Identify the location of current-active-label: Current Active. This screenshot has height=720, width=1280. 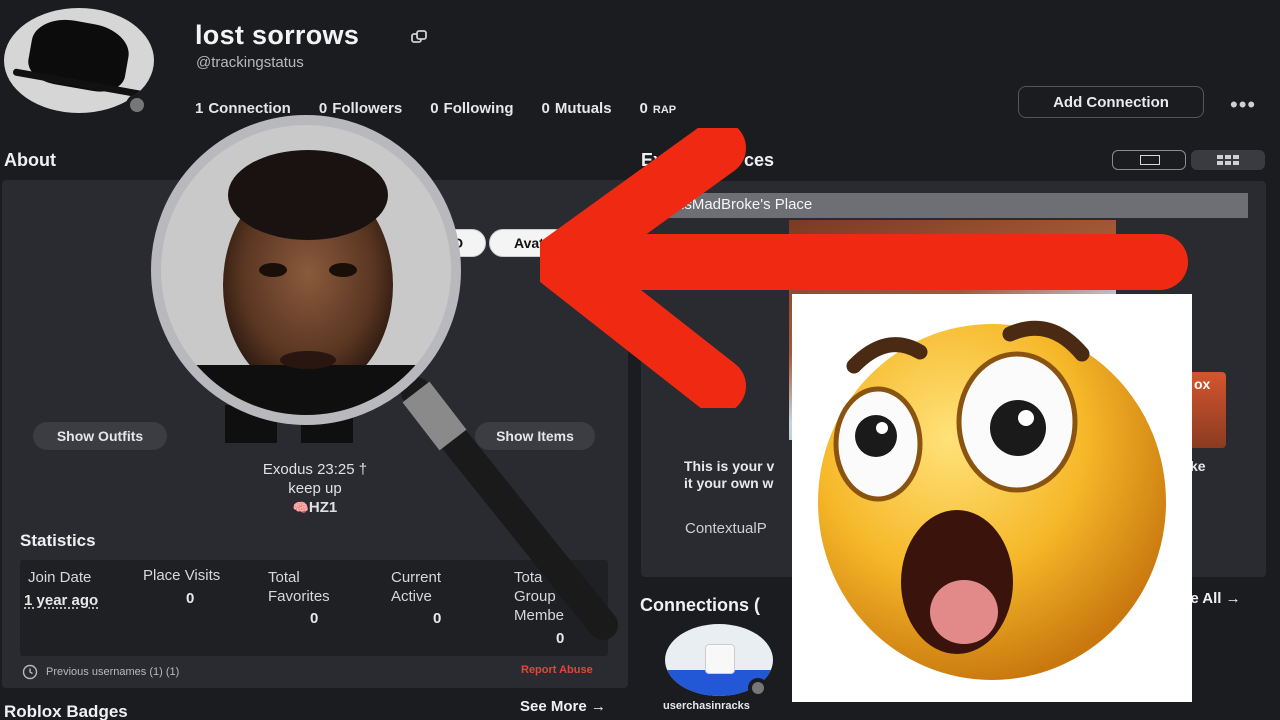
(416, 587).